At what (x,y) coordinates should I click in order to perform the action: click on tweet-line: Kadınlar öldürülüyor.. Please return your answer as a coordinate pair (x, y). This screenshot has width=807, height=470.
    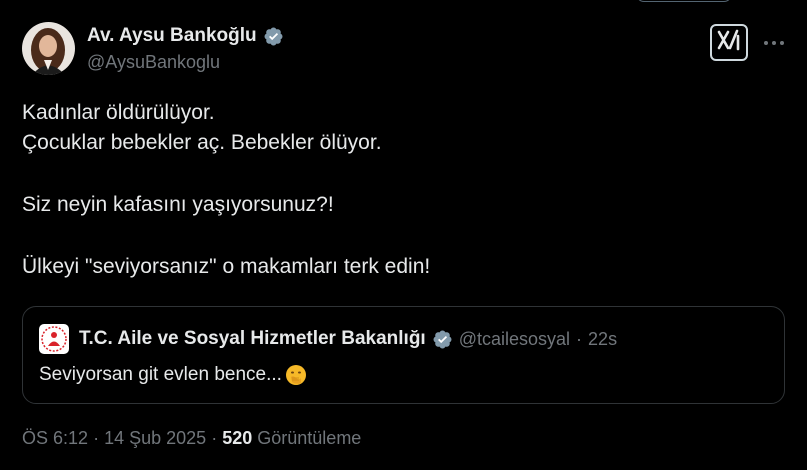
    Looking at the image, I should click on (118, 112).